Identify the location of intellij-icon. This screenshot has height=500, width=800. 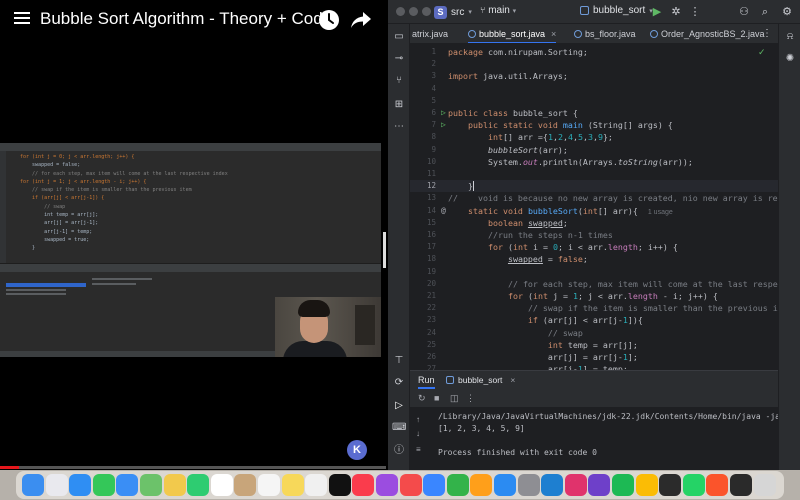
(575, 485).